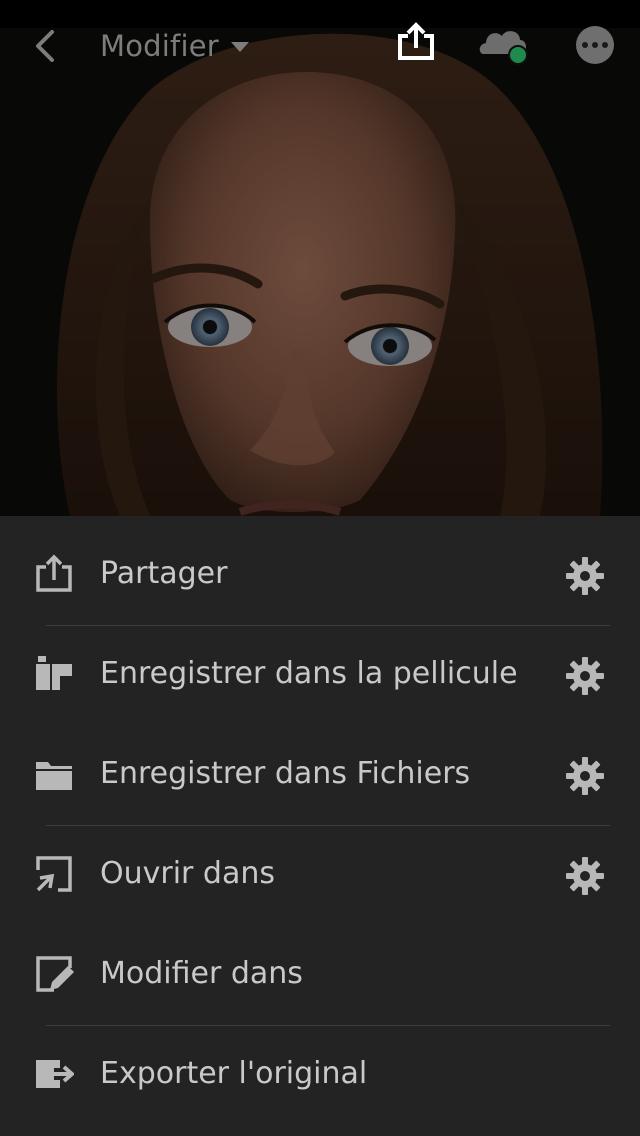 The width and height of the screenshot is (640, 1136). I want to click on back-button, so click(46, 46).